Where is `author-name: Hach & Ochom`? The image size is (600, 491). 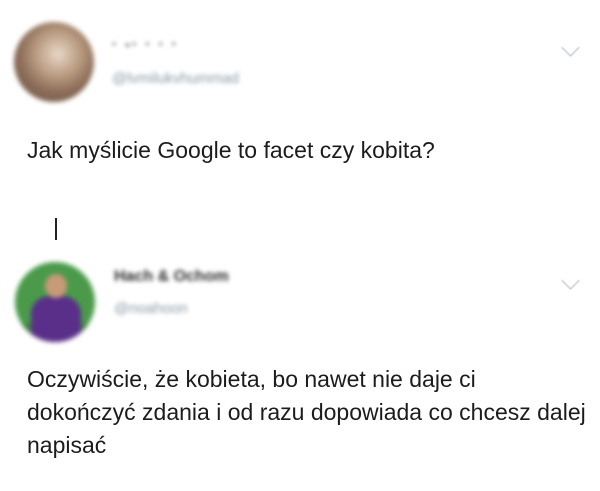 author-name: Hach & Ochom is located at coordinates (171, 277).